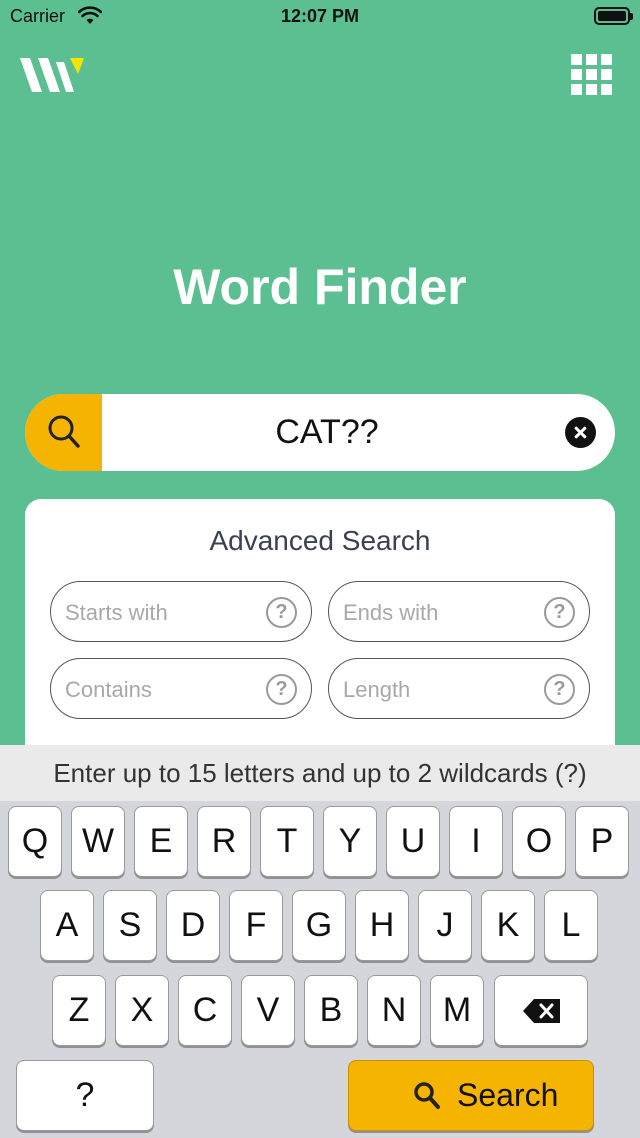 This screenshot has width=640, height=1138. I want to click on search-icon-button, so click(63, 432).